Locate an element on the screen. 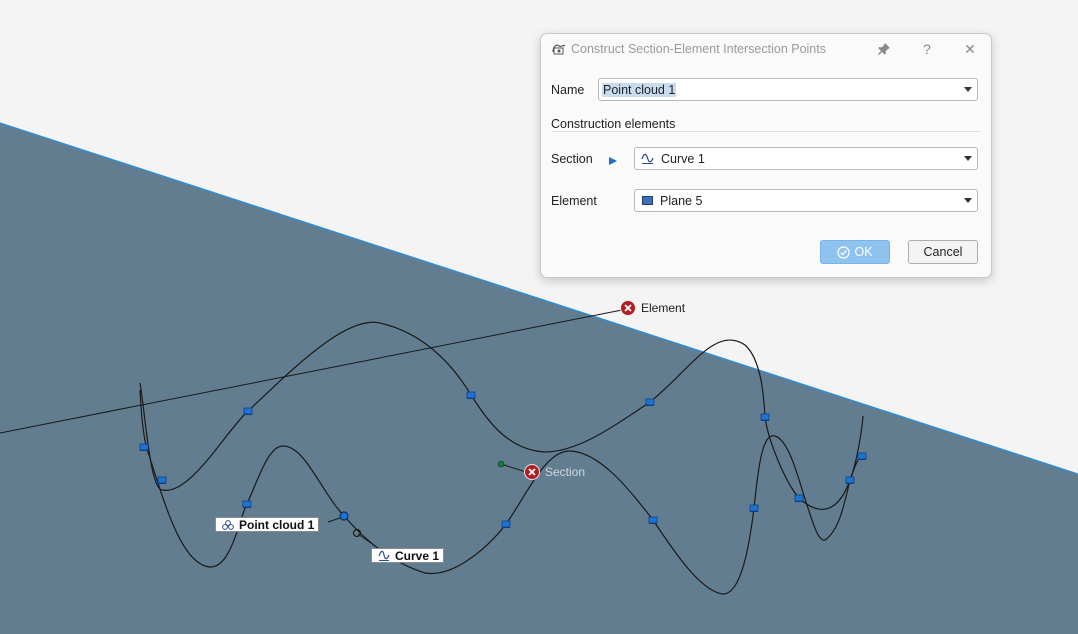 This screenshot has height=634, width=1078. section-intersection-icon is located at coordinates (559, 49).